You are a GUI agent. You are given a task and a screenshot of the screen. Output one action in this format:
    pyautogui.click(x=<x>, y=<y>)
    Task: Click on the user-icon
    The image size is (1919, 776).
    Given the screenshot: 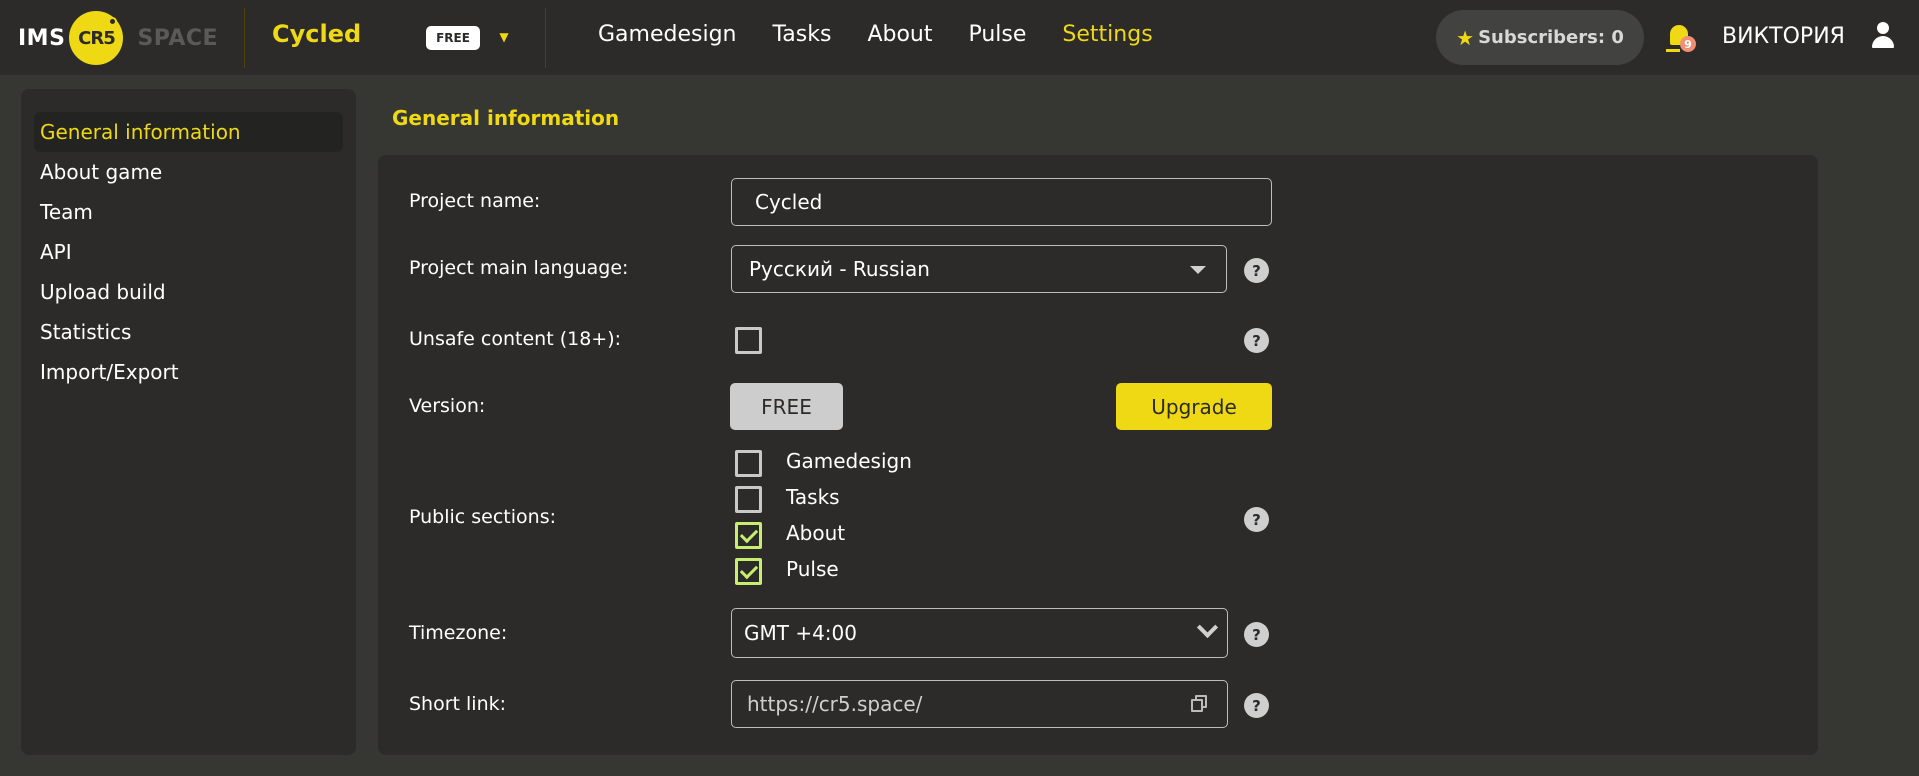 What is the action you would take?
    pyautogui.click(x=1883, y=36)
    